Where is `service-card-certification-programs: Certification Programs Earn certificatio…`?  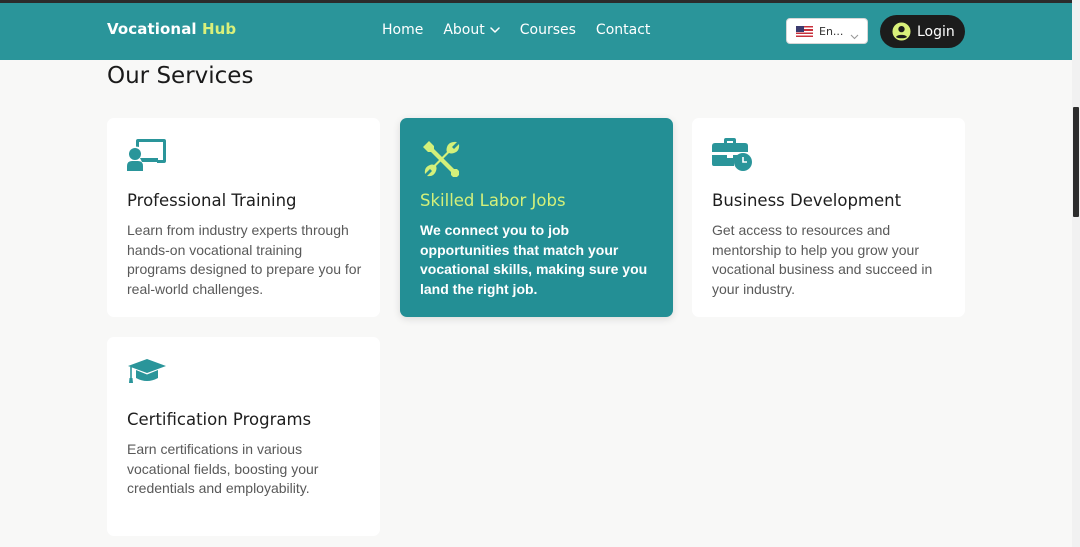
service-card-certification-programs: Certification Programs Earn certificatio… is located at coordinates (243, 436).